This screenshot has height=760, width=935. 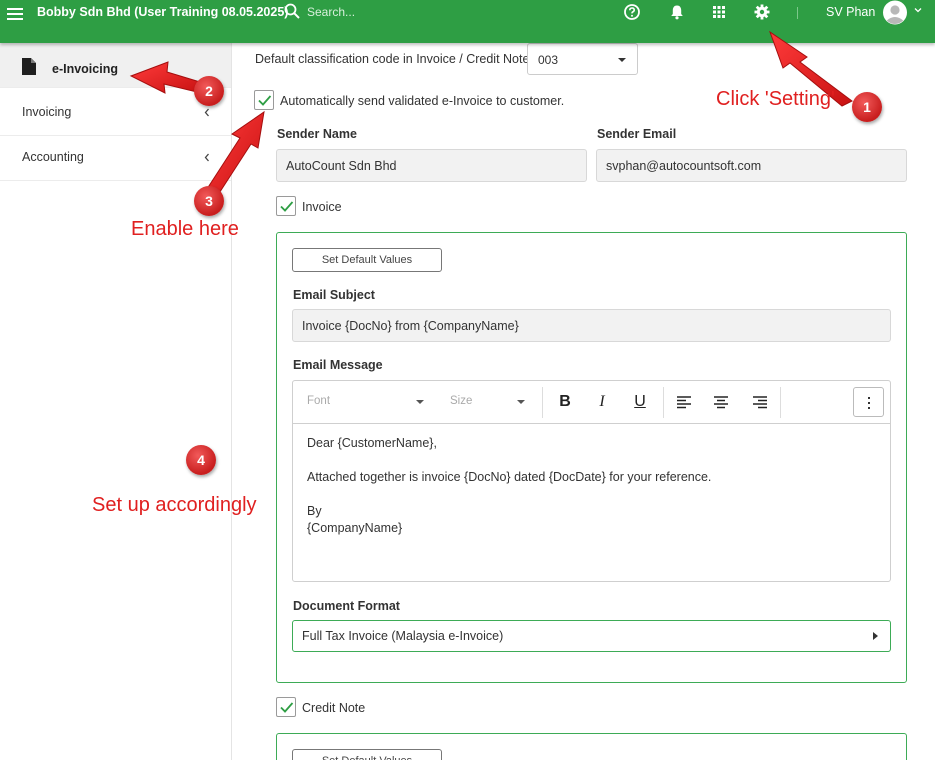 I want to click on align-left-icon, so click(x=684, y=402).